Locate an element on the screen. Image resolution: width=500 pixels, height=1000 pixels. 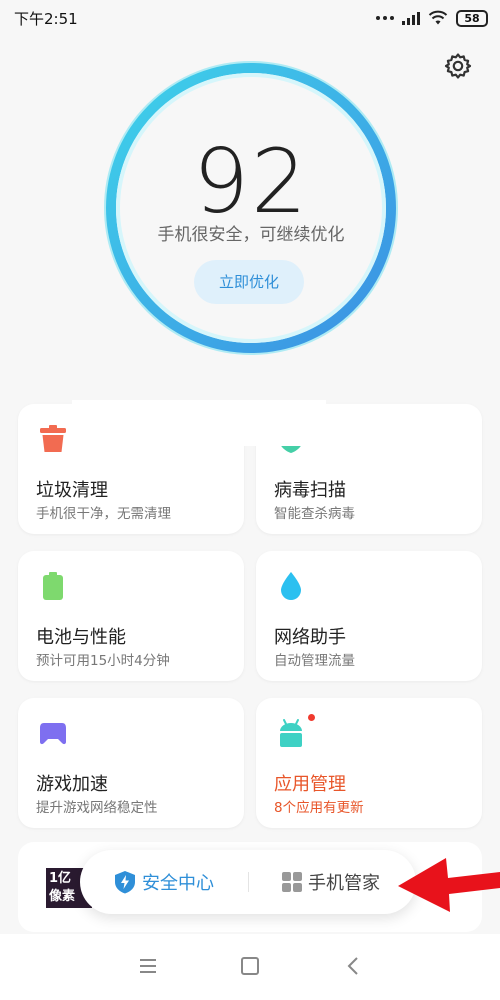
system-nav-bar is located at coordinates (250, 967).